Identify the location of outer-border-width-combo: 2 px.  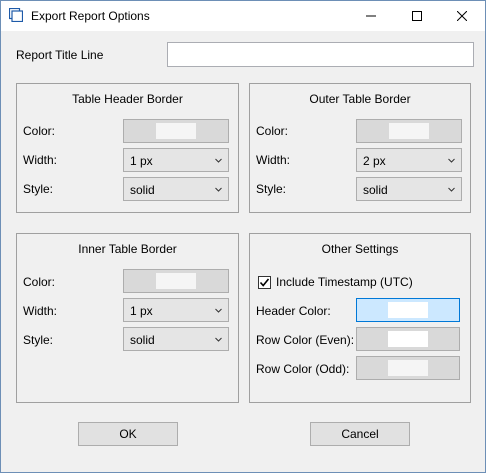
(409, 160).